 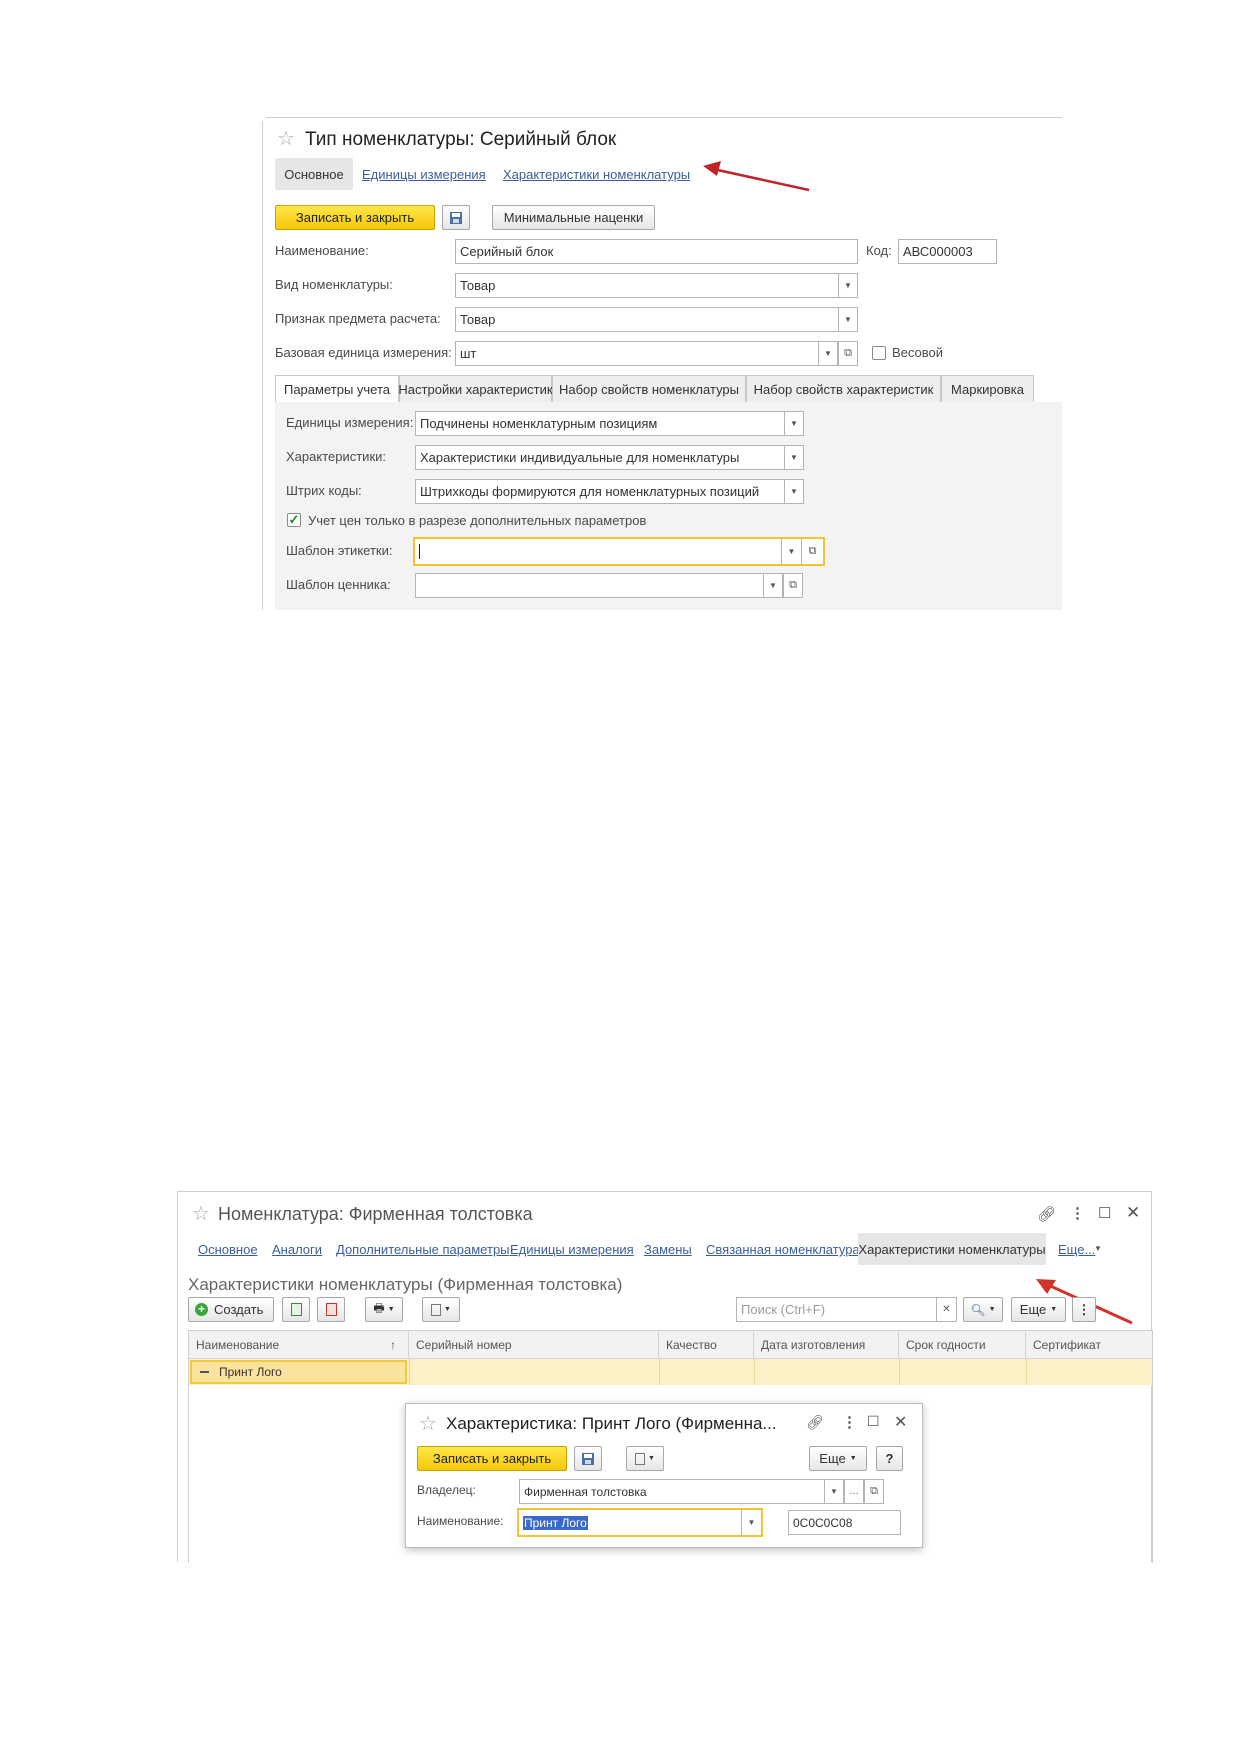 What do you see at coordinates (681, 1491) in the screenshot?
I see `owner-select: Фирменная толстовка ▼` at bounding box center [681, 1491].